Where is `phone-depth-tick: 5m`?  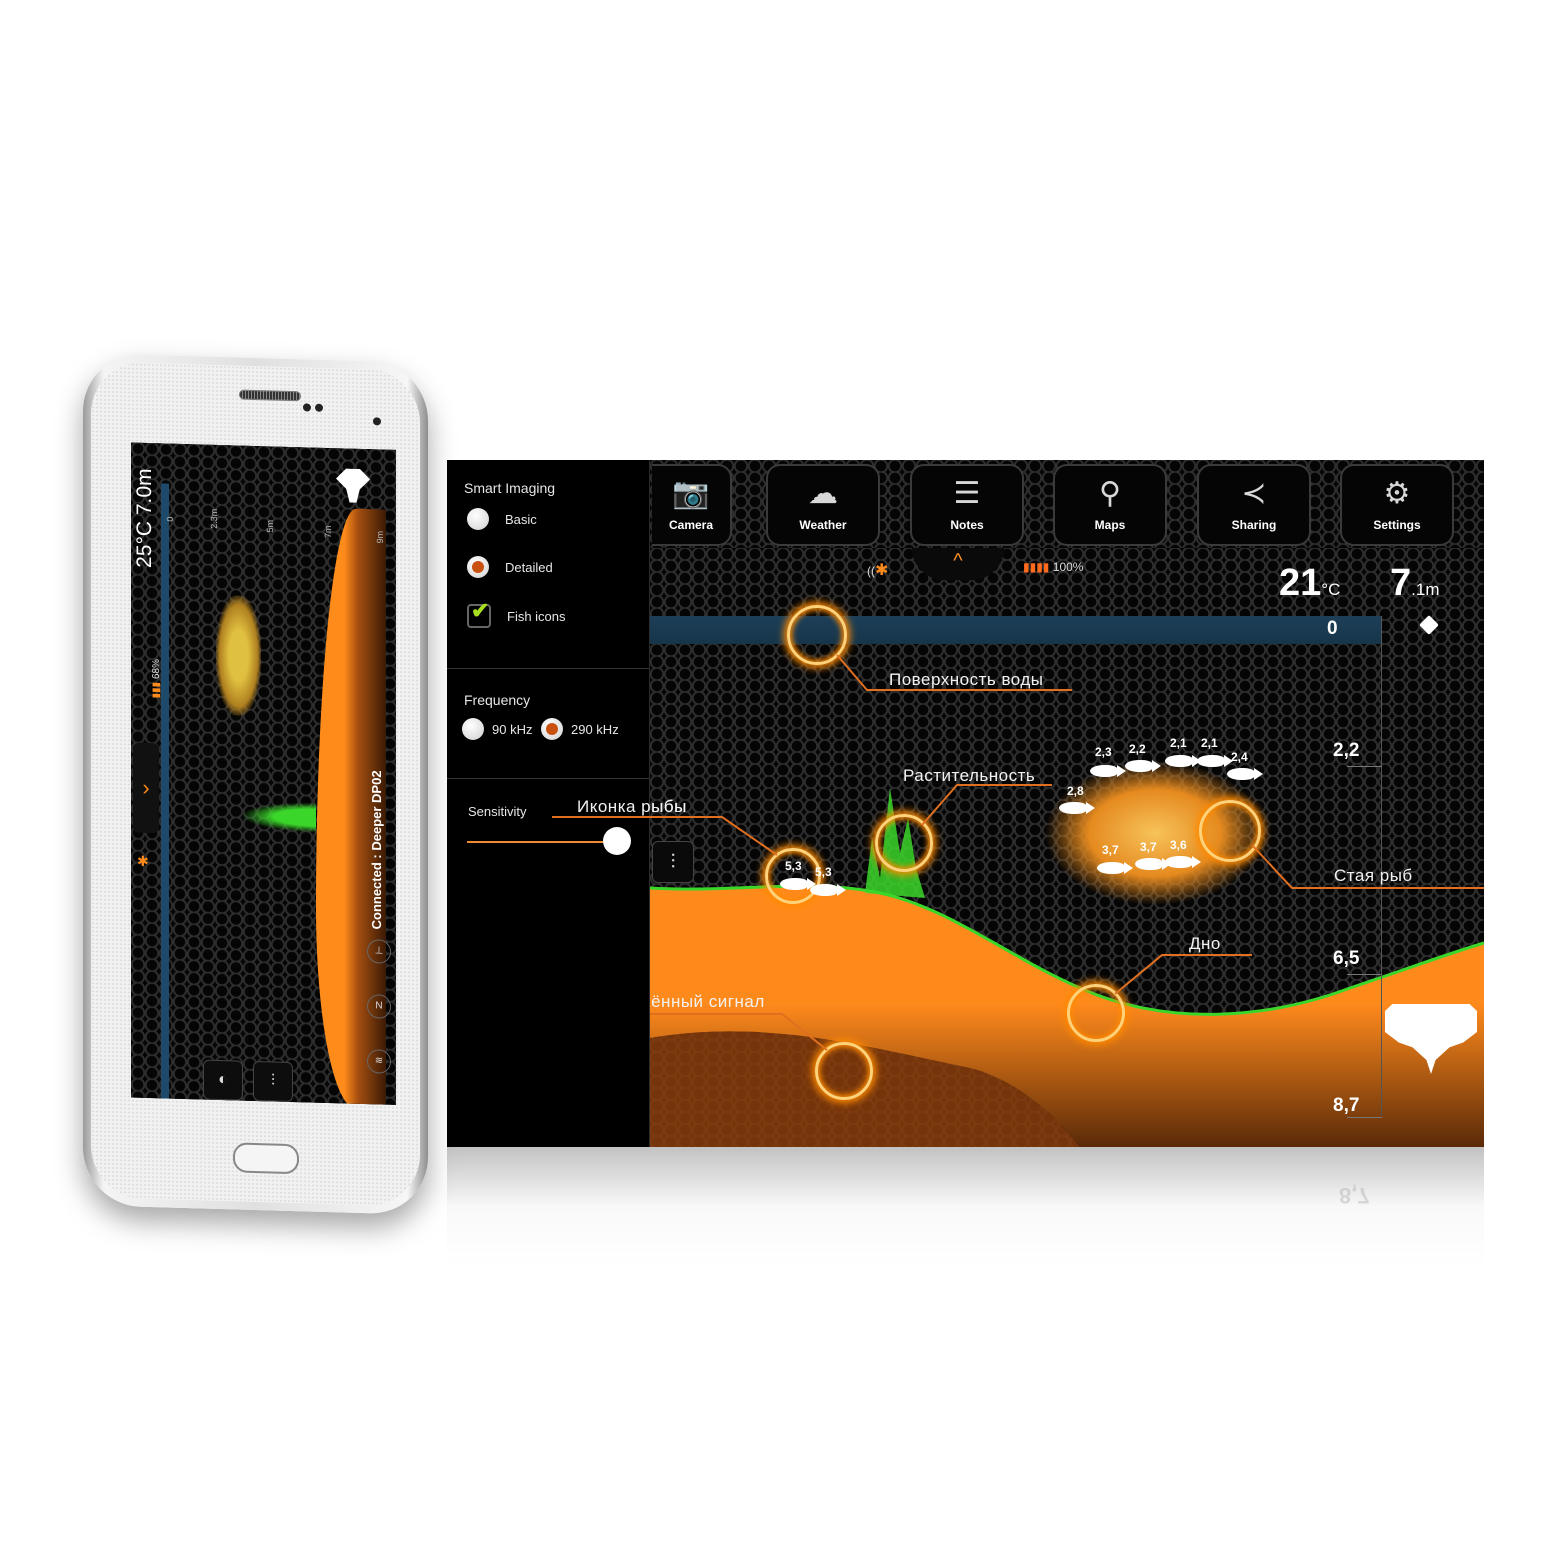
phone-depth-tick: 5m is located at coordinates (270, 526).